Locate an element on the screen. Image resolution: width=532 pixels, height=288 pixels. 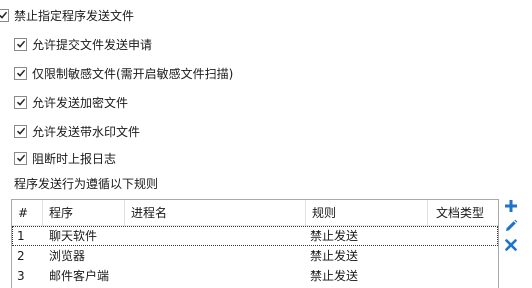
column-header-doctype: 文档类型 is located at coordinates (462, 213).